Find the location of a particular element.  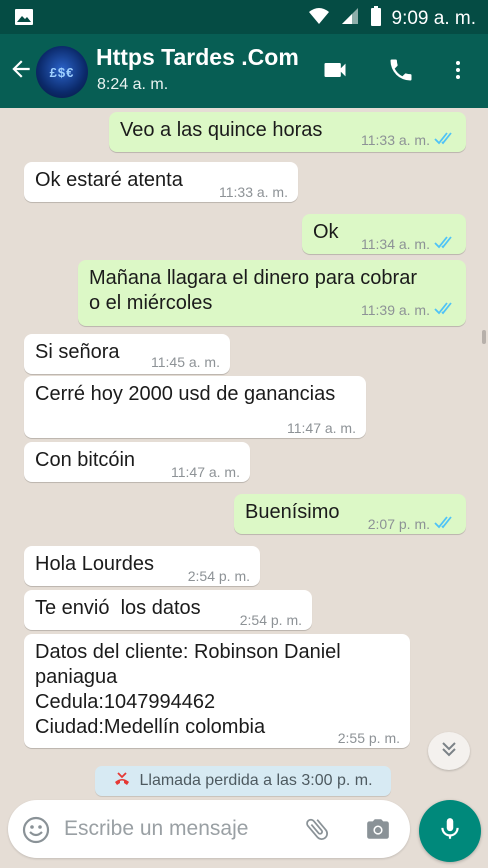

message-text: Cerré hoy 2000 usd de ganancias is located at coordinates (185, 394).